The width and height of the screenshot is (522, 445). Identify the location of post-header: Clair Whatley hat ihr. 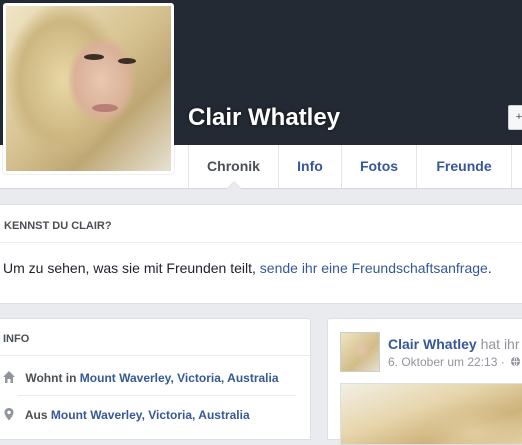
(454, 344).